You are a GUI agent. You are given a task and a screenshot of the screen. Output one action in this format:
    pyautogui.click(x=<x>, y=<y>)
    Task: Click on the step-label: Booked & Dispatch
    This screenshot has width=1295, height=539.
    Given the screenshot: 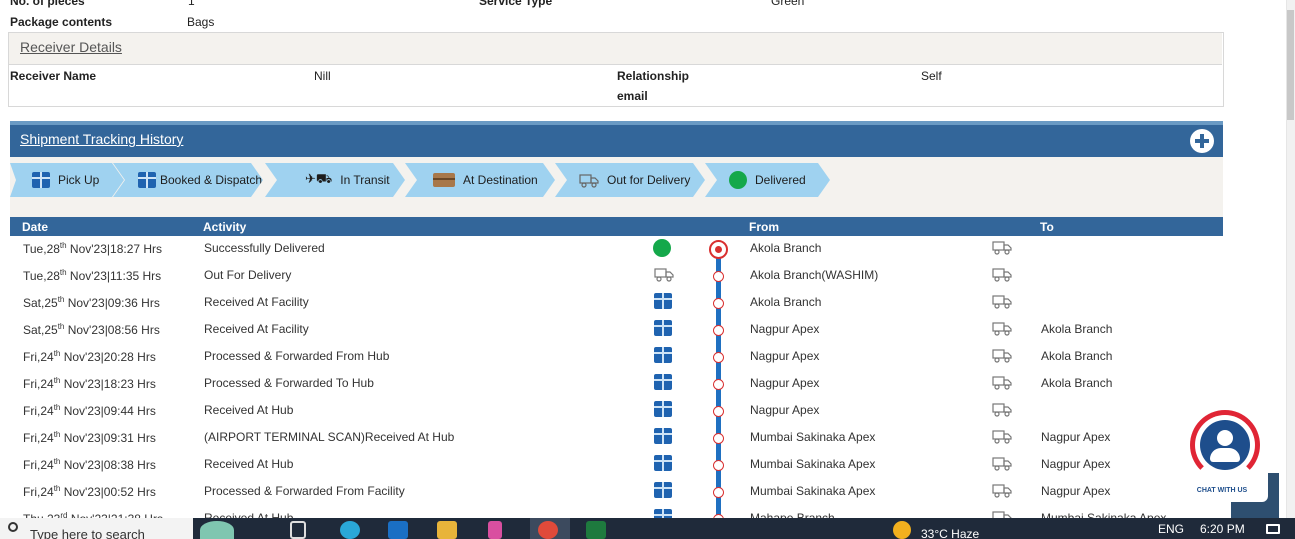 What is the action you would take?
    pyautogui.click(x=211, y=180)
    